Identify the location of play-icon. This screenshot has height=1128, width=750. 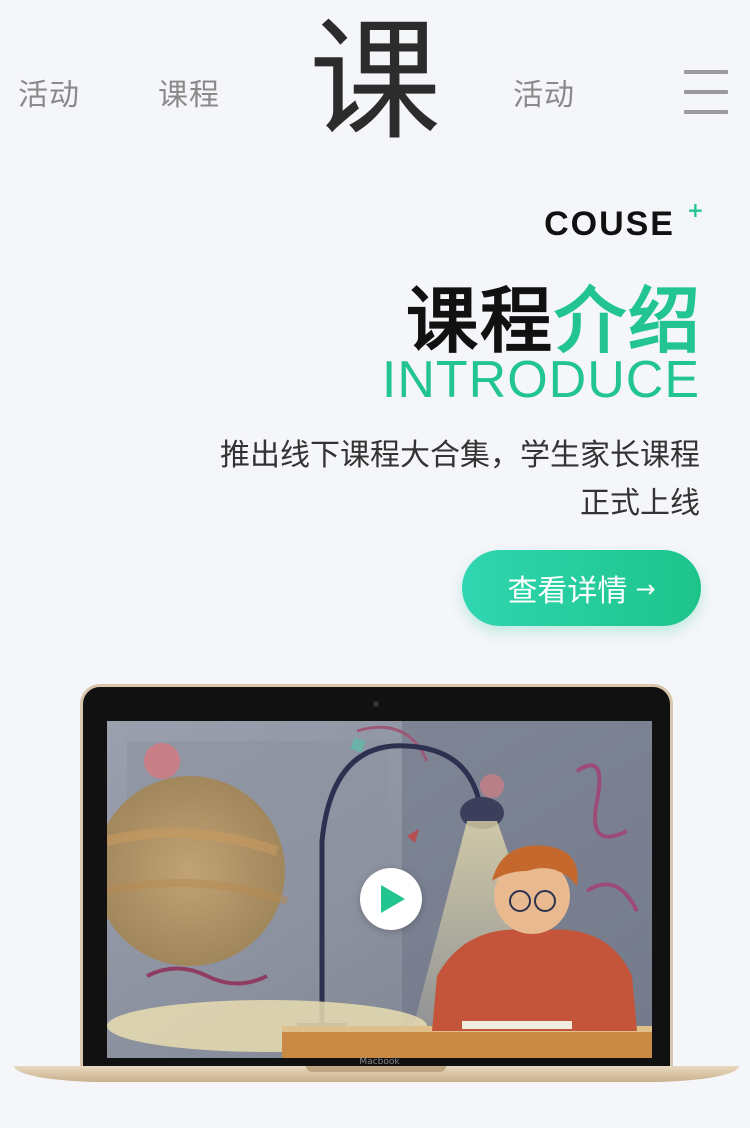
(393, 899).